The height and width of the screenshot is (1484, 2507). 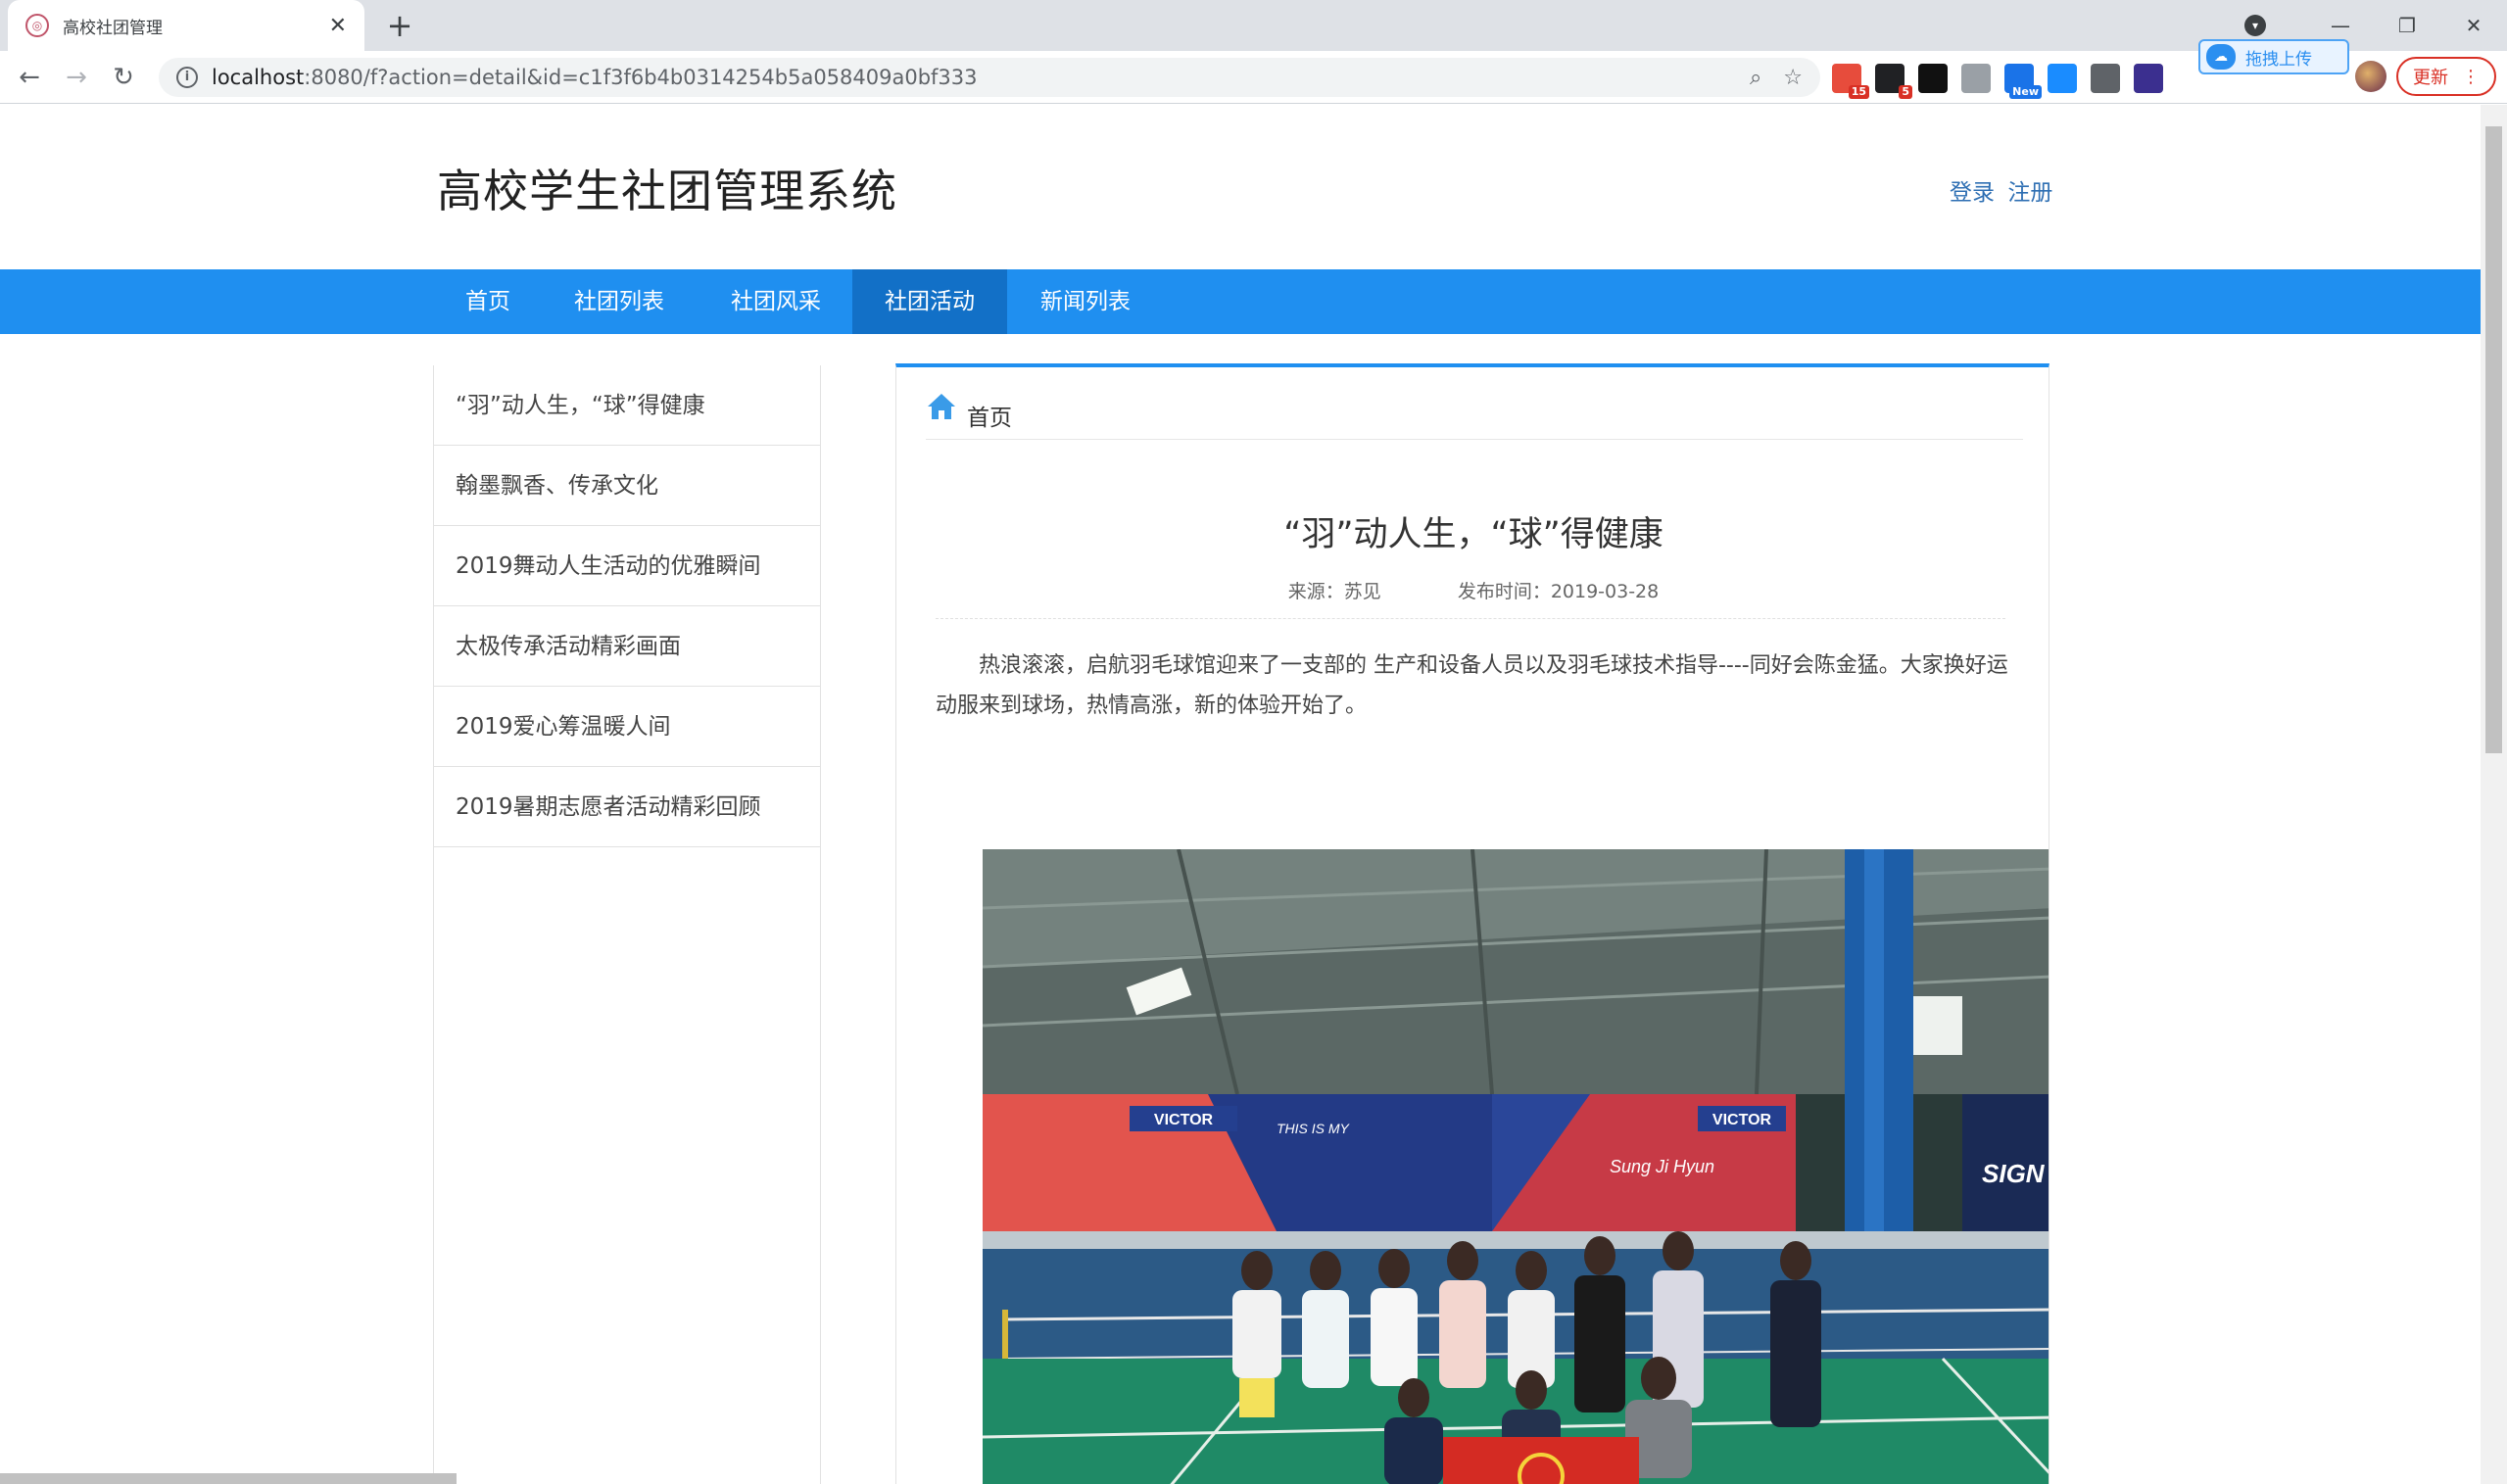 What do you see at coordinates (338, 26) in the screenshot?
I see `close-tab-icon: ✕` at bounding box center [338, 26].